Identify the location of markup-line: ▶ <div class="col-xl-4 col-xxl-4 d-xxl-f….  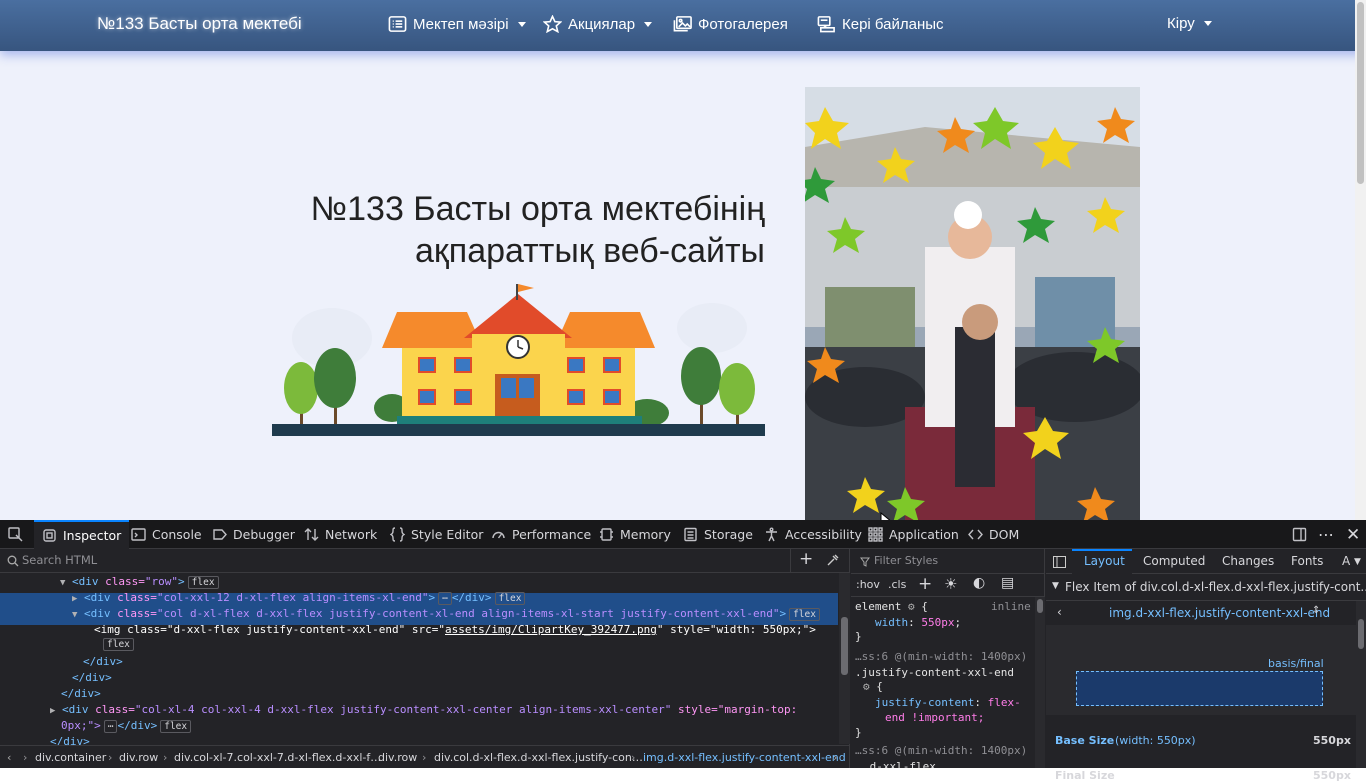
(423, 710).